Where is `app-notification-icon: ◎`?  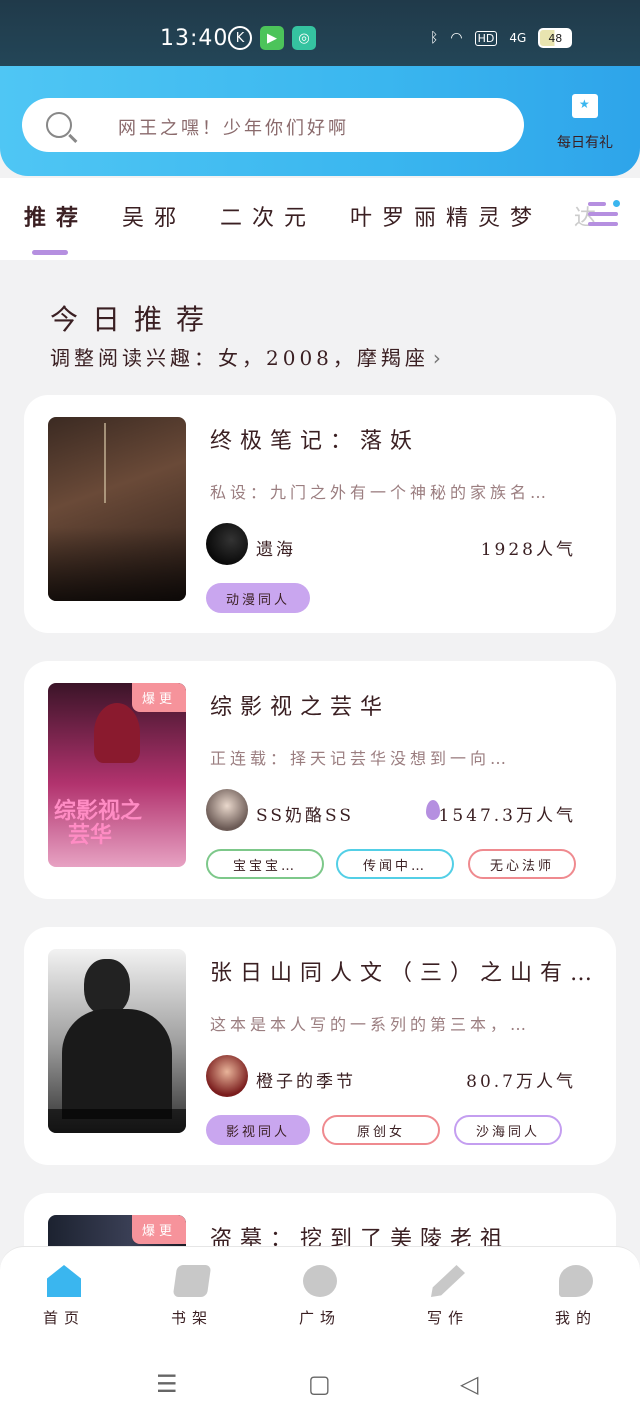
app-notification-icon: ◎ is located at coordinates (304, 38).